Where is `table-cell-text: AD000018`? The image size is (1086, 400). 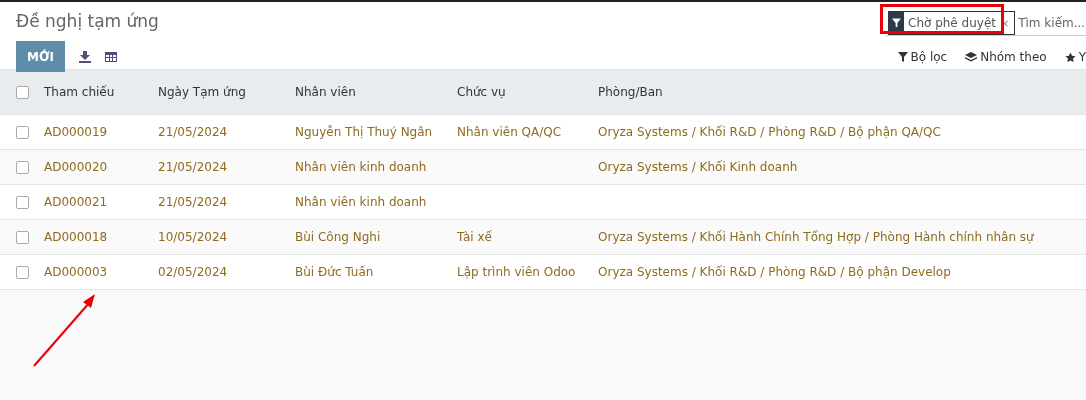 table-cell-text: AD000018 is located at coordinates (76, 237).